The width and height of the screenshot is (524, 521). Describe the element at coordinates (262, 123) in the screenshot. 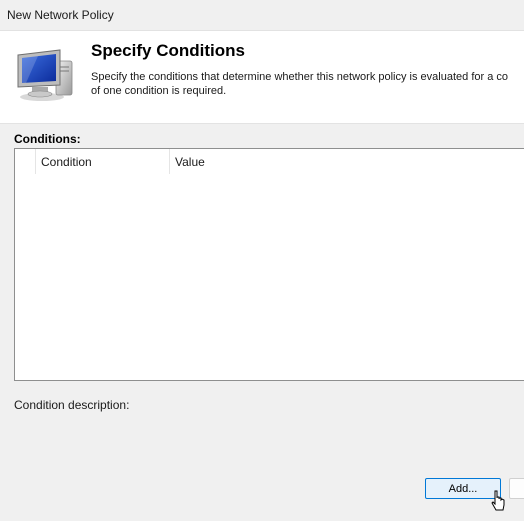

I see `header-divider` at that location.